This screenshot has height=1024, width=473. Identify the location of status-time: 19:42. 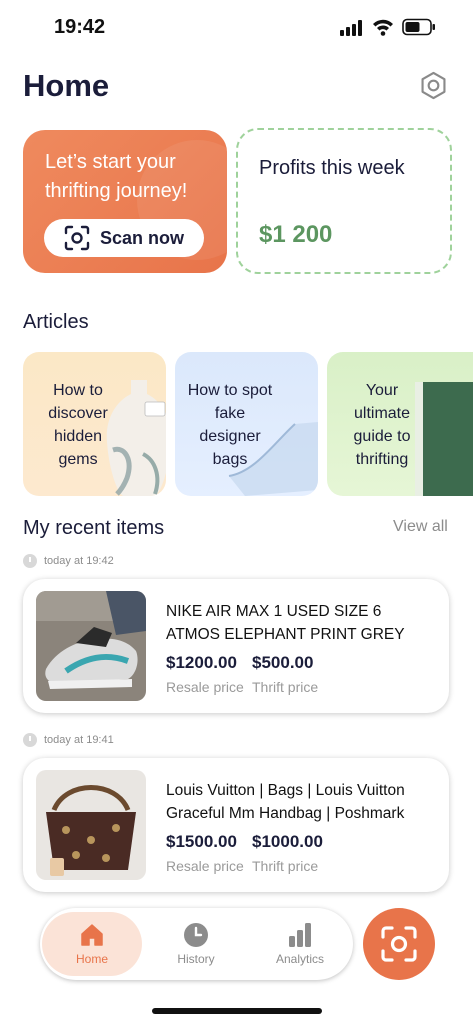
(80, 27).